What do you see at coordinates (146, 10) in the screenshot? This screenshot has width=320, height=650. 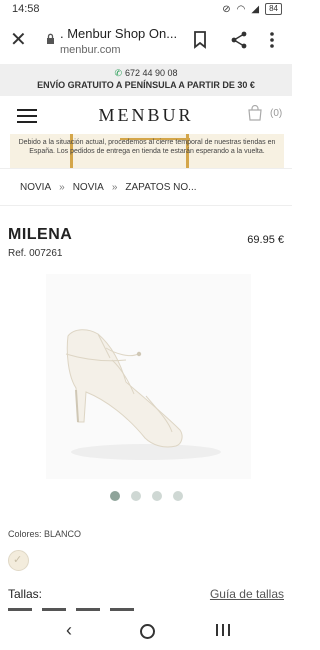 I see `status-bar: 14:58 ⊘ ◠ ◢ 84` at bounding box center [146, 10].